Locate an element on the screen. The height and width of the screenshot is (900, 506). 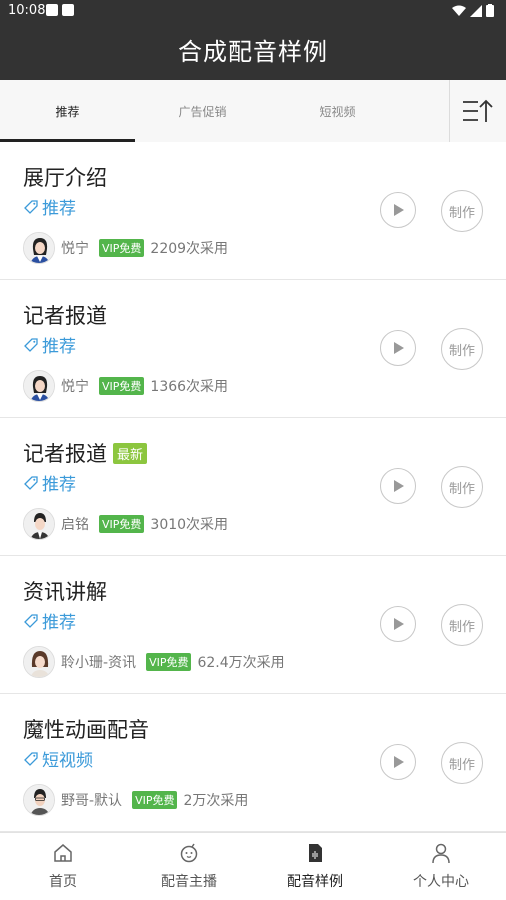
usage-count: 1366次采用 is located at coordinates (189, 387).